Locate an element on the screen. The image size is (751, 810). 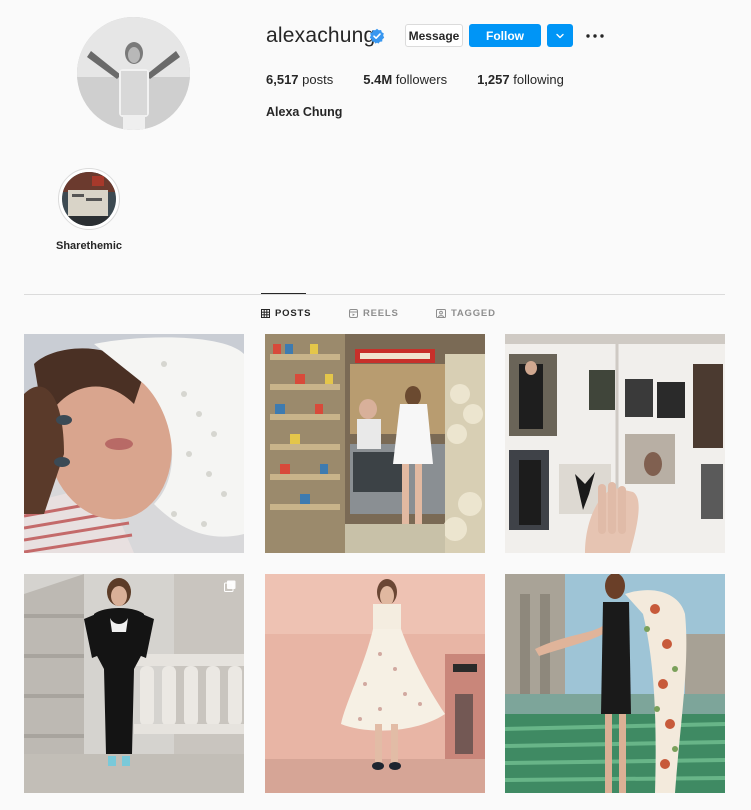
tab-tagged: TAGGED is located at coordinates (466, 313).